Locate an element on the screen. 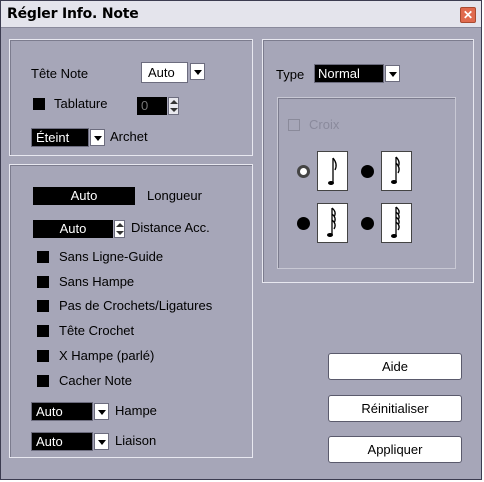 This screenshot has width=484, height=482. distance-spin-icon is located at coordinates (119, 229).